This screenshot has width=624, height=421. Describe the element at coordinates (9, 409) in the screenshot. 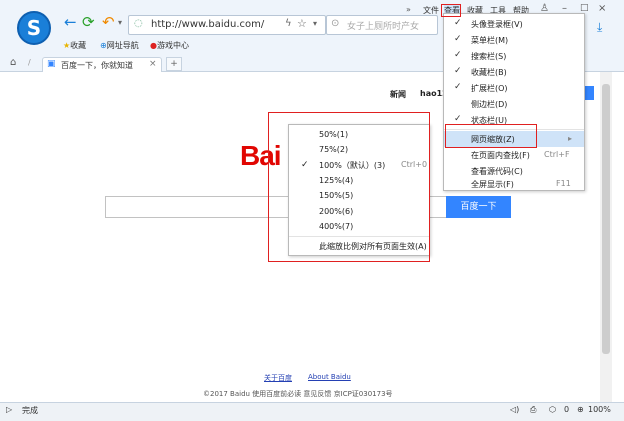

I see `sidebar-toggle-icon: ▷` at that location.